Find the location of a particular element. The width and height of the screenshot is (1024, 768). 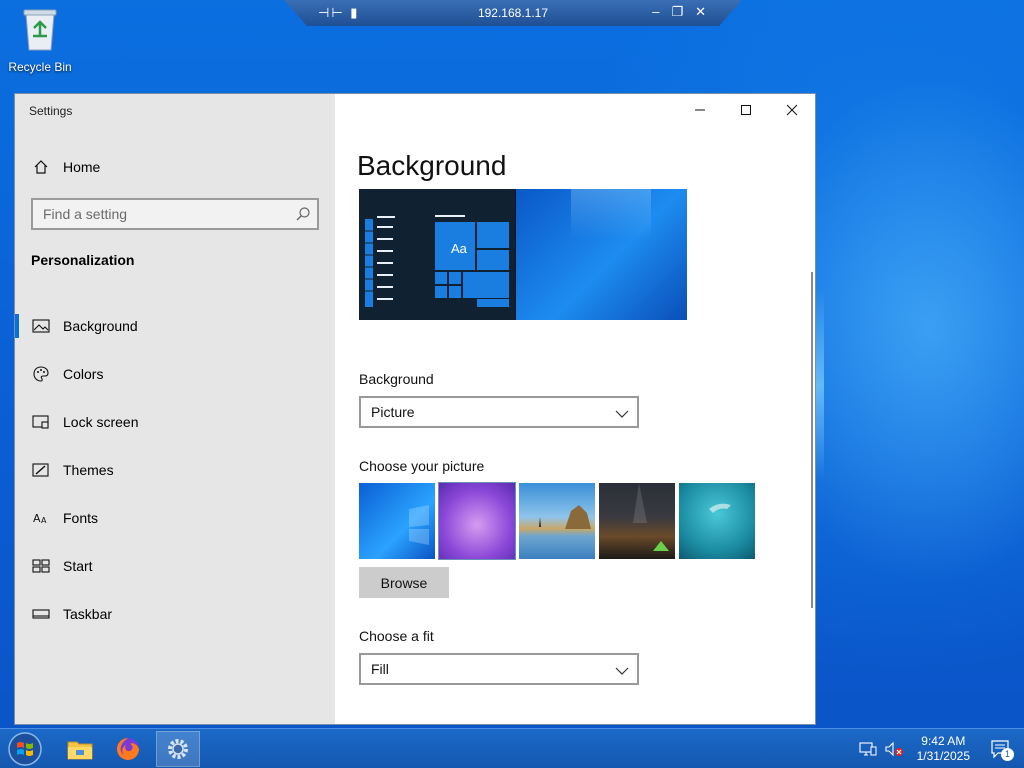

preview-tile-text: Aa is located at coordinates (459, 248).